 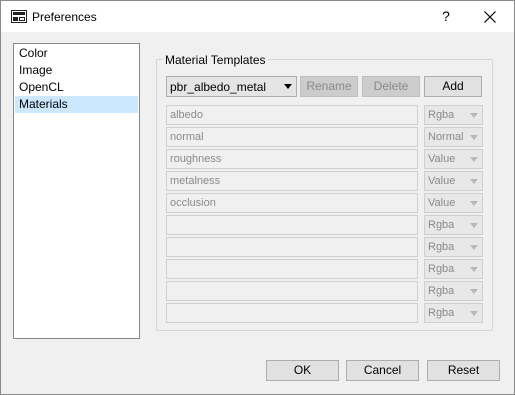 I want to click on rename-button: Rename, so click(x=329, y=86).